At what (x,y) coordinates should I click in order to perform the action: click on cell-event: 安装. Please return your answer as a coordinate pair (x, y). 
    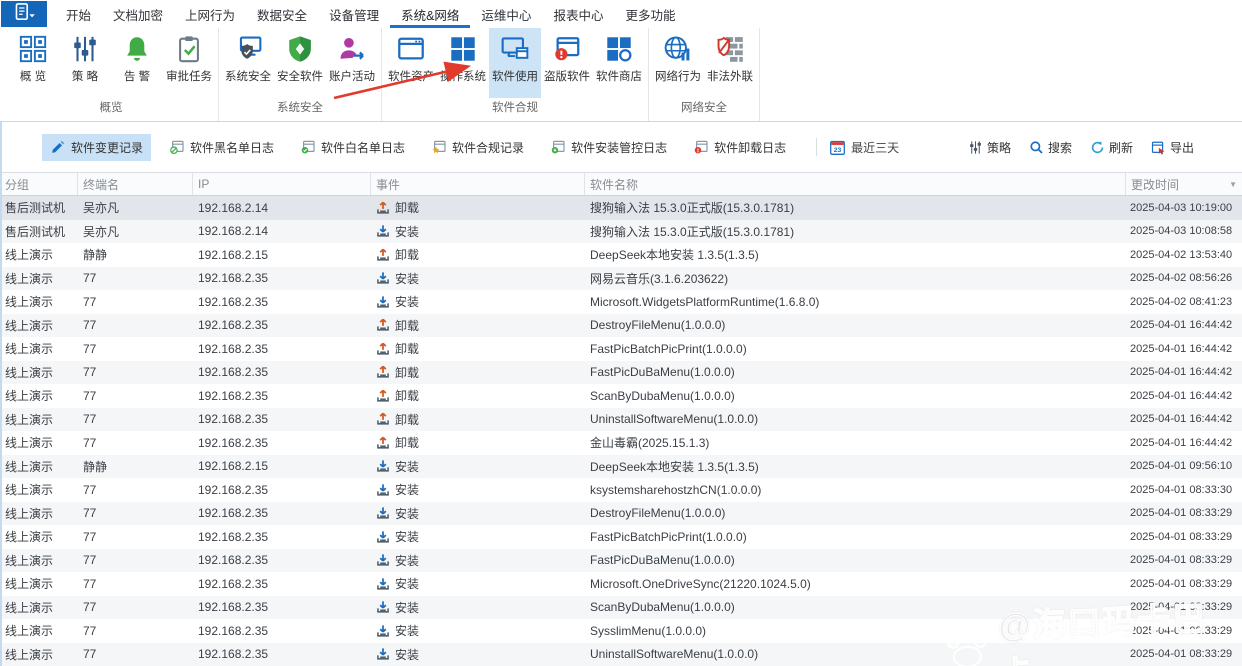
    Looking at the image, I should click on (478, 607).